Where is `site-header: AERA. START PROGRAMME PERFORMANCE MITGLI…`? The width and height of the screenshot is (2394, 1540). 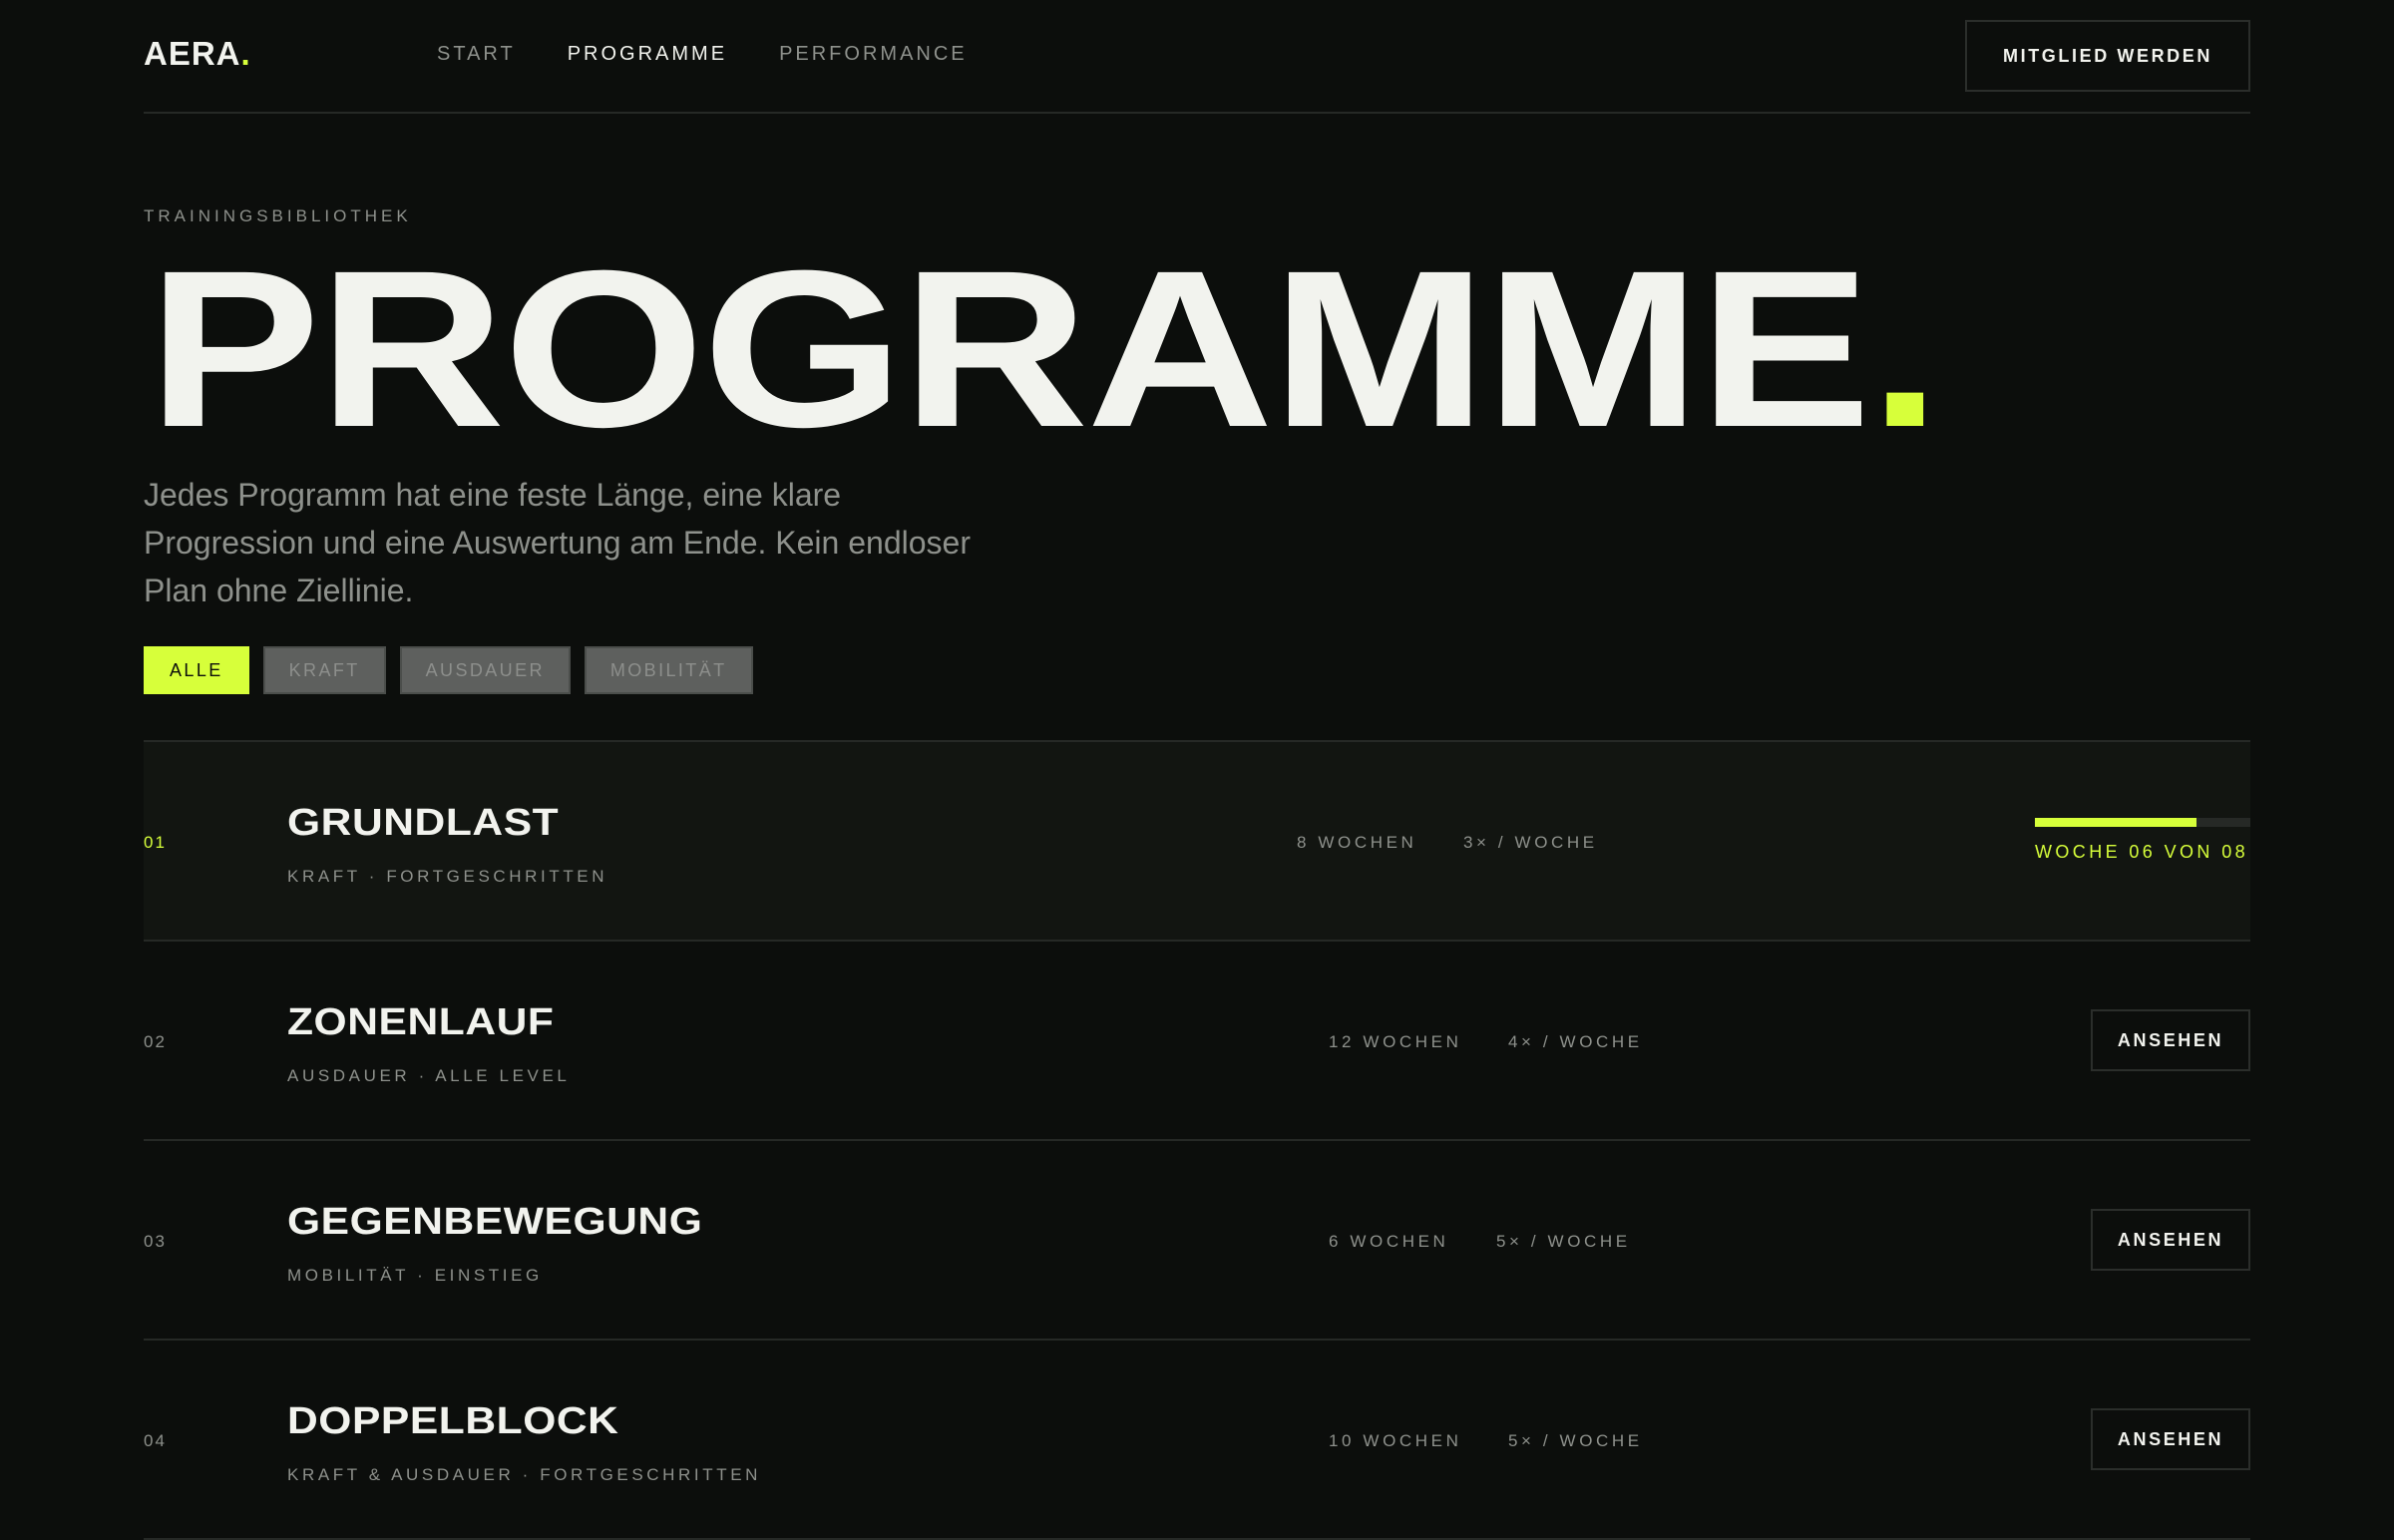
site-header: AERA. START PROGRAMME PERFORMANCE MITGLI… is located at coordinates (1197, 57).